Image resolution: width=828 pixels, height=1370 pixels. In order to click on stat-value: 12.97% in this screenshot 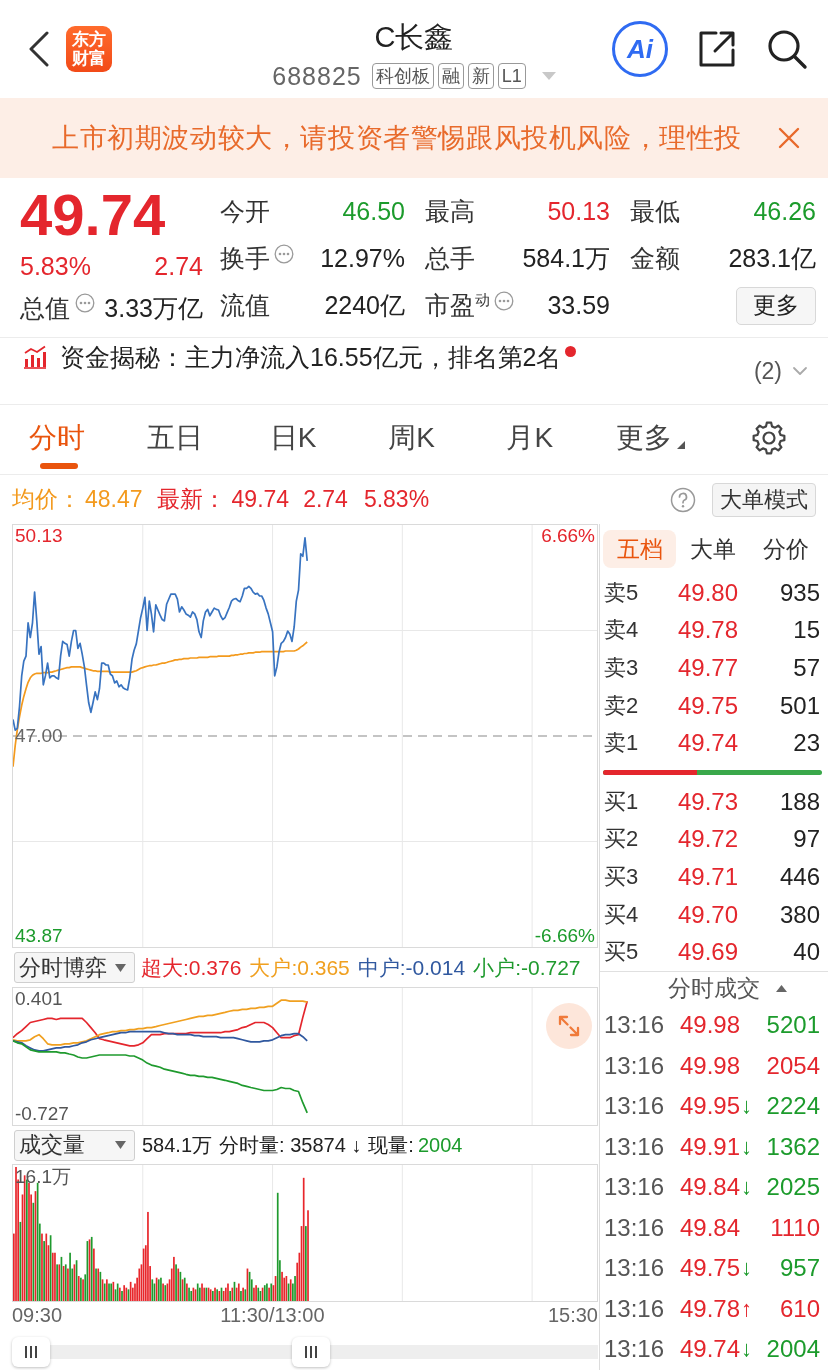, I will do `click(362, 258)`.